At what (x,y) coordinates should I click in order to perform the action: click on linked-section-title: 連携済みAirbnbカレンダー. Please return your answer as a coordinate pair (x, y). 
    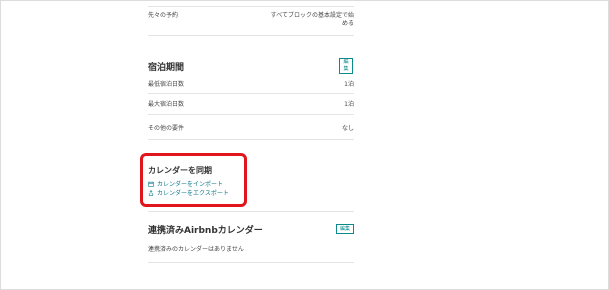
    Looking at the image, I should click on (205, 231).